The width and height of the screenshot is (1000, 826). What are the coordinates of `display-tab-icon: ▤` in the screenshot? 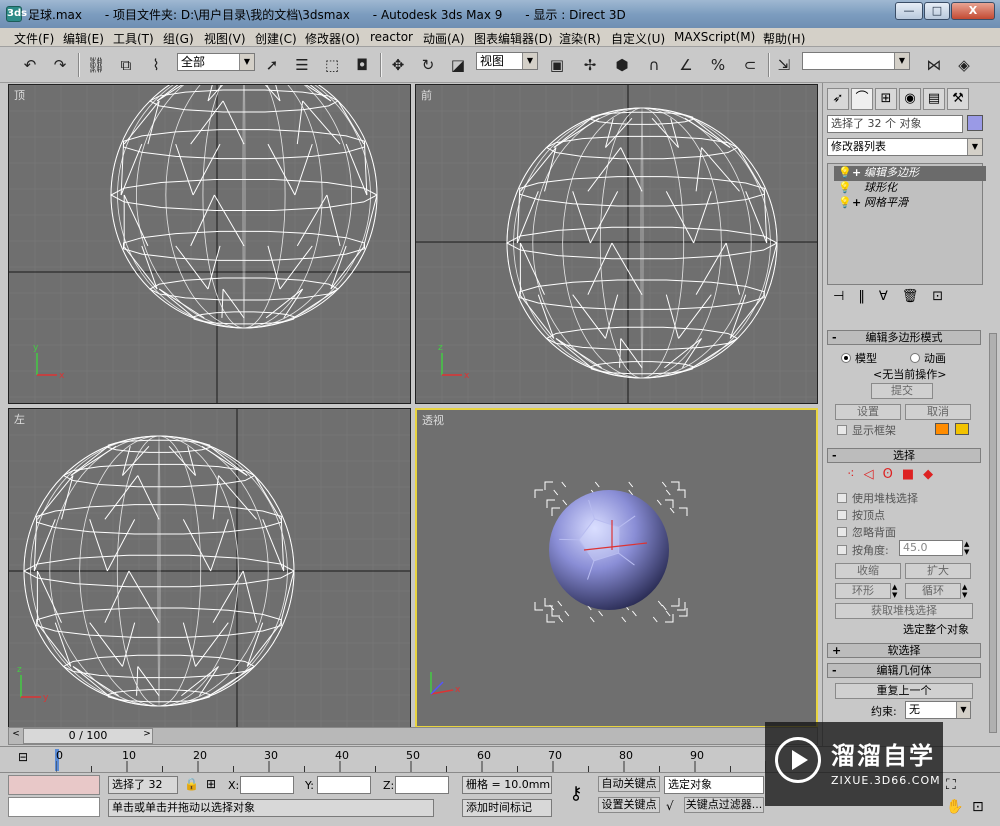 It's located at (934, 99).